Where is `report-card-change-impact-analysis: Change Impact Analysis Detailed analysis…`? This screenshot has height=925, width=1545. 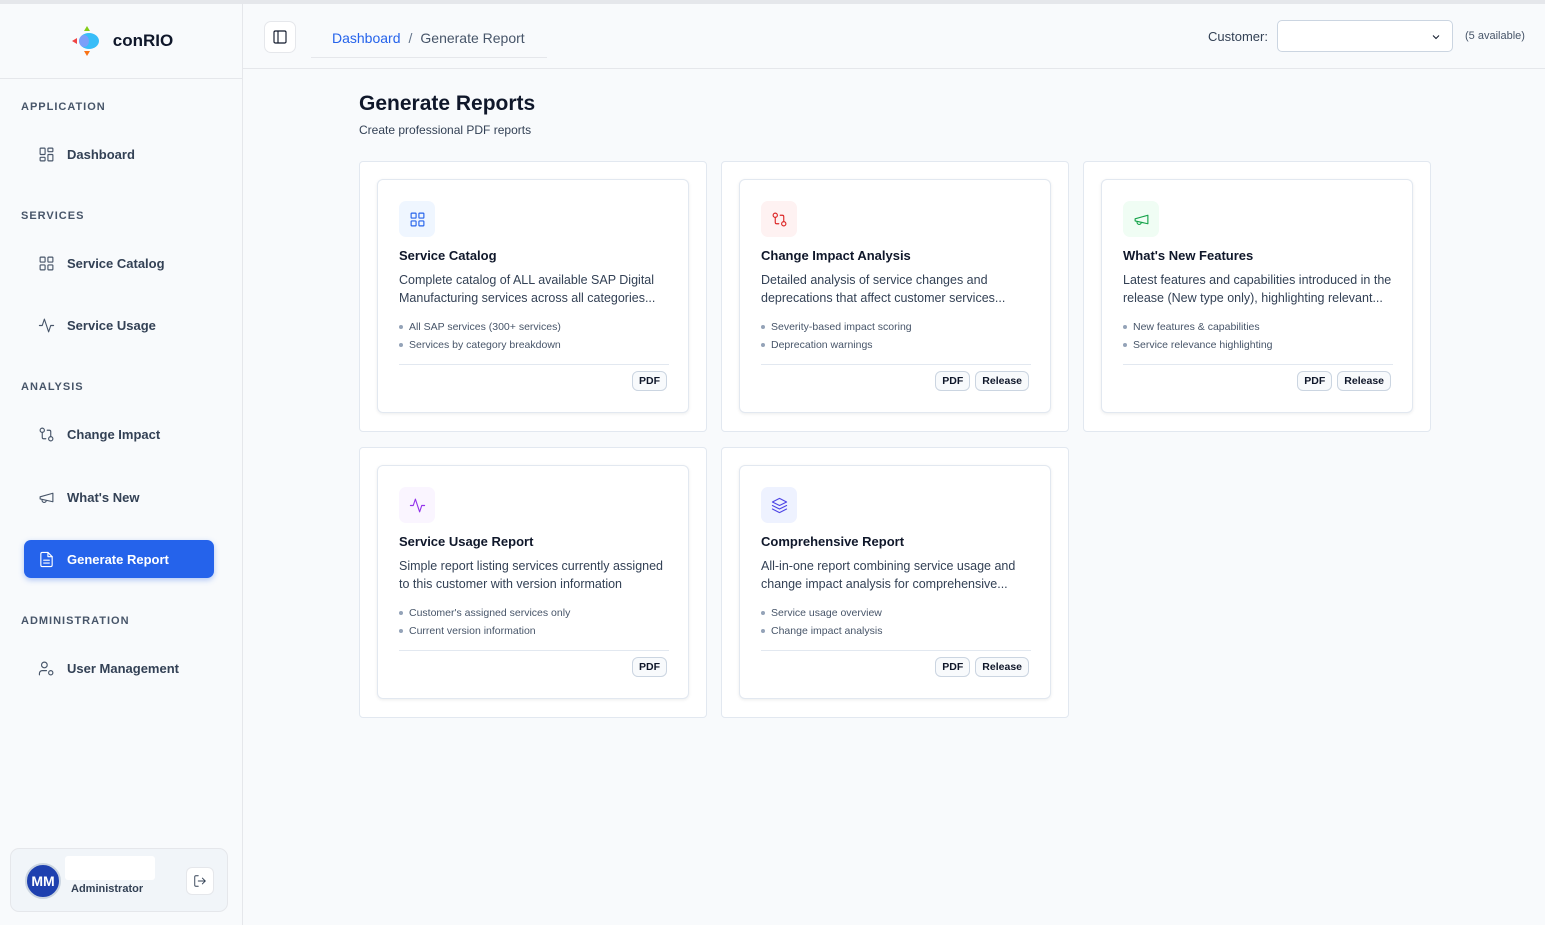 report-card-change-impact-analysis: Change Impact Analysis Detailed analysis… is located at coordinates (895, 296).